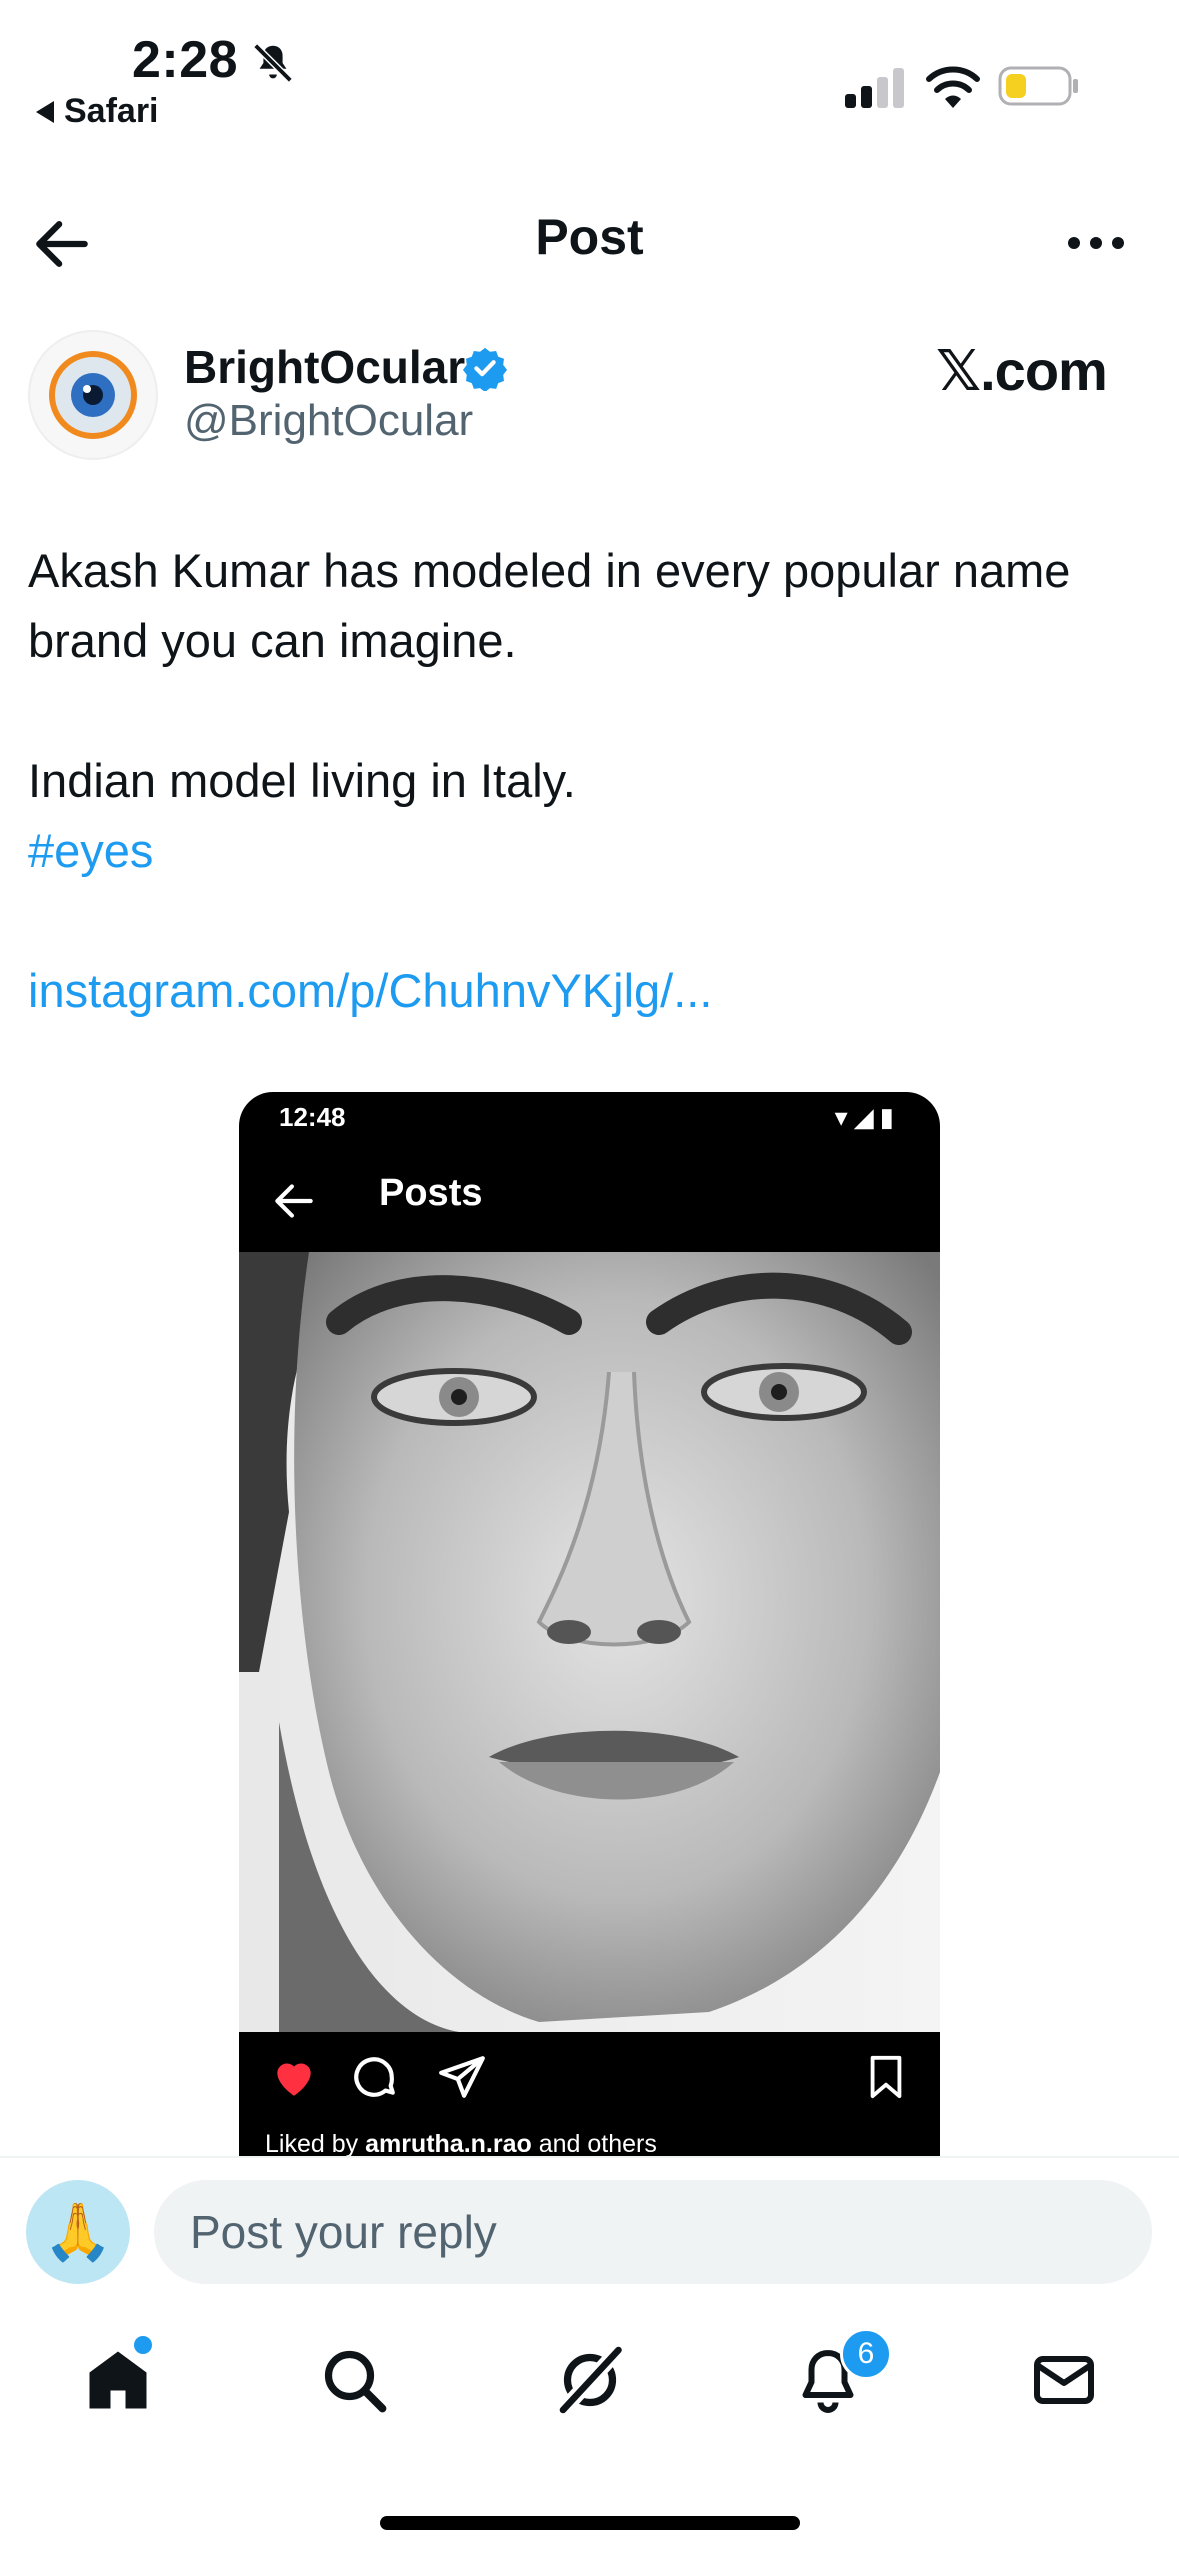 Image resolution: width=1179 pixels, height=2556 pixels. I want to click on media-status-icons: ▾◢▮, so click(867, 1117).